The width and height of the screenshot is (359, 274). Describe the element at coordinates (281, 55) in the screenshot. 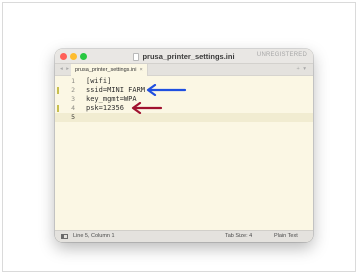

I see `unregistered-label: UNREGISTERED` at that location.